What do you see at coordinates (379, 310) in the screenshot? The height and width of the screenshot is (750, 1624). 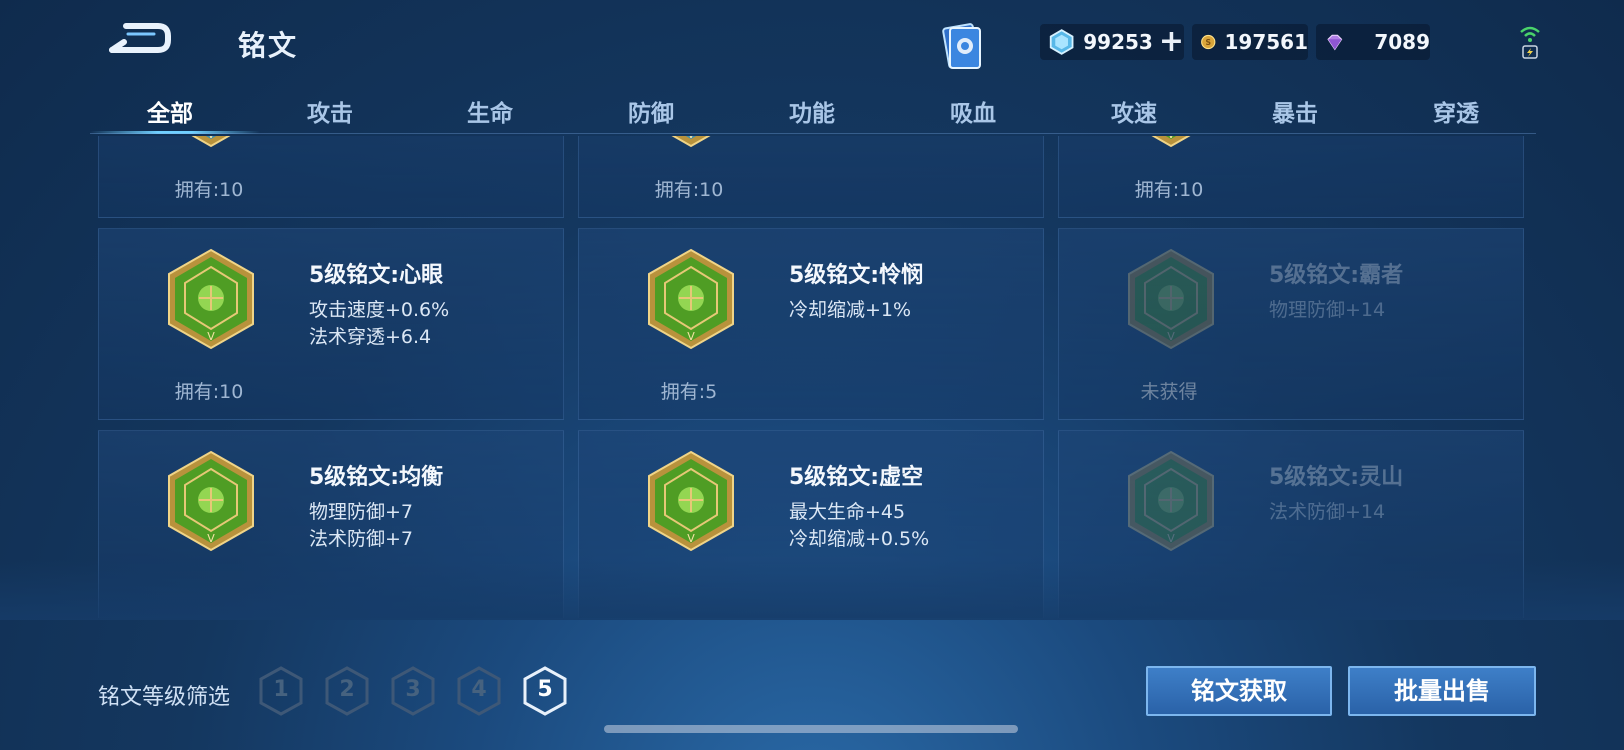 I see `inscription-attribute: 攻击速度+0.6%` at bounding box center [379, 310].